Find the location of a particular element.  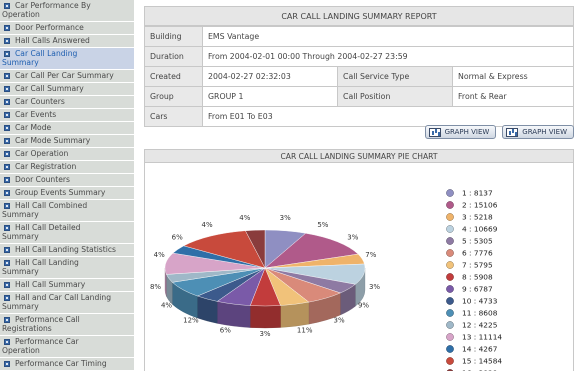

nav-item-car-call-landing: Car Call Landing Summary is located at coordinates (67, 59).